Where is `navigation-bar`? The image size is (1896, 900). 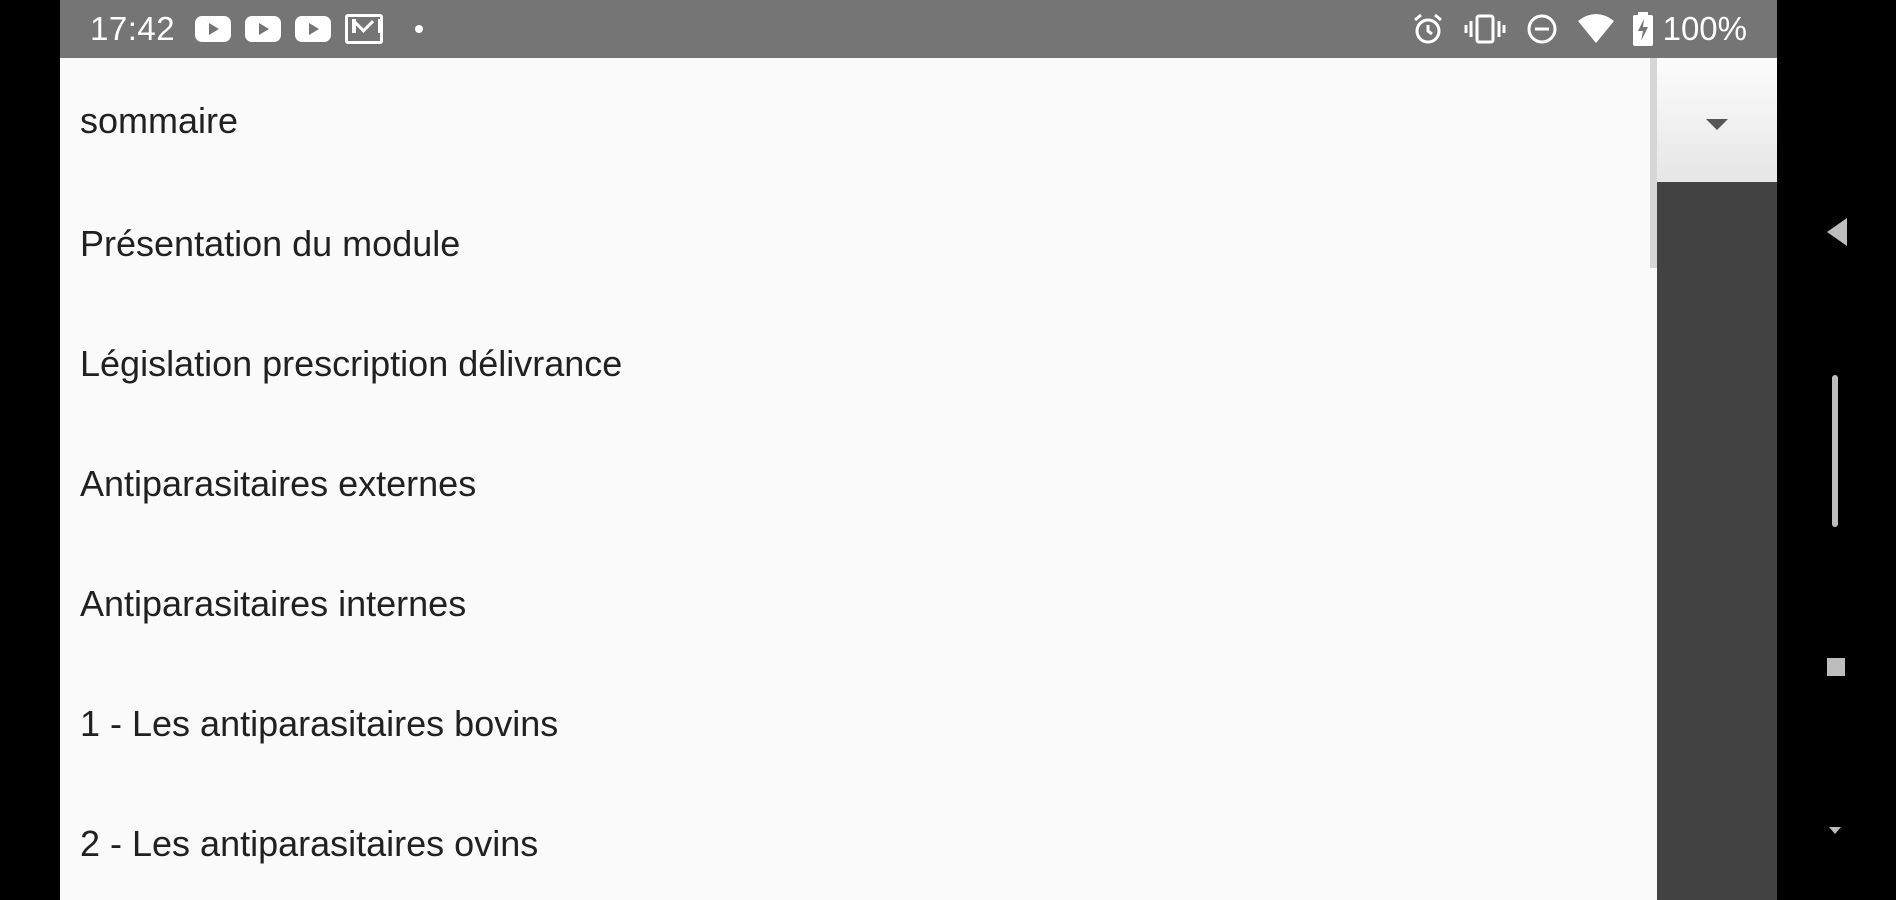 navigation-bar is located at coordinates (1836, 450).